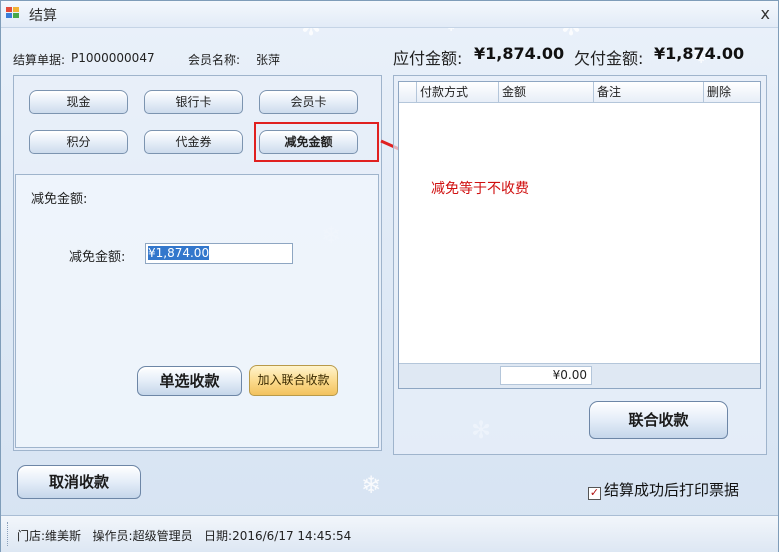 The height and width of the screenshot is (552, 779). Describe the element at coordinates (39, 60) in the screenshot. I see `bill-label: 结算单据:` at that location.